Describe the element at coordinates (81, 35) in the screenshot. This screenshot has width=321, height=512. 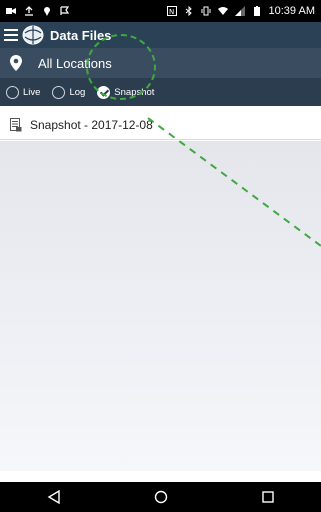
I see `page-title: Data Files` at that location.